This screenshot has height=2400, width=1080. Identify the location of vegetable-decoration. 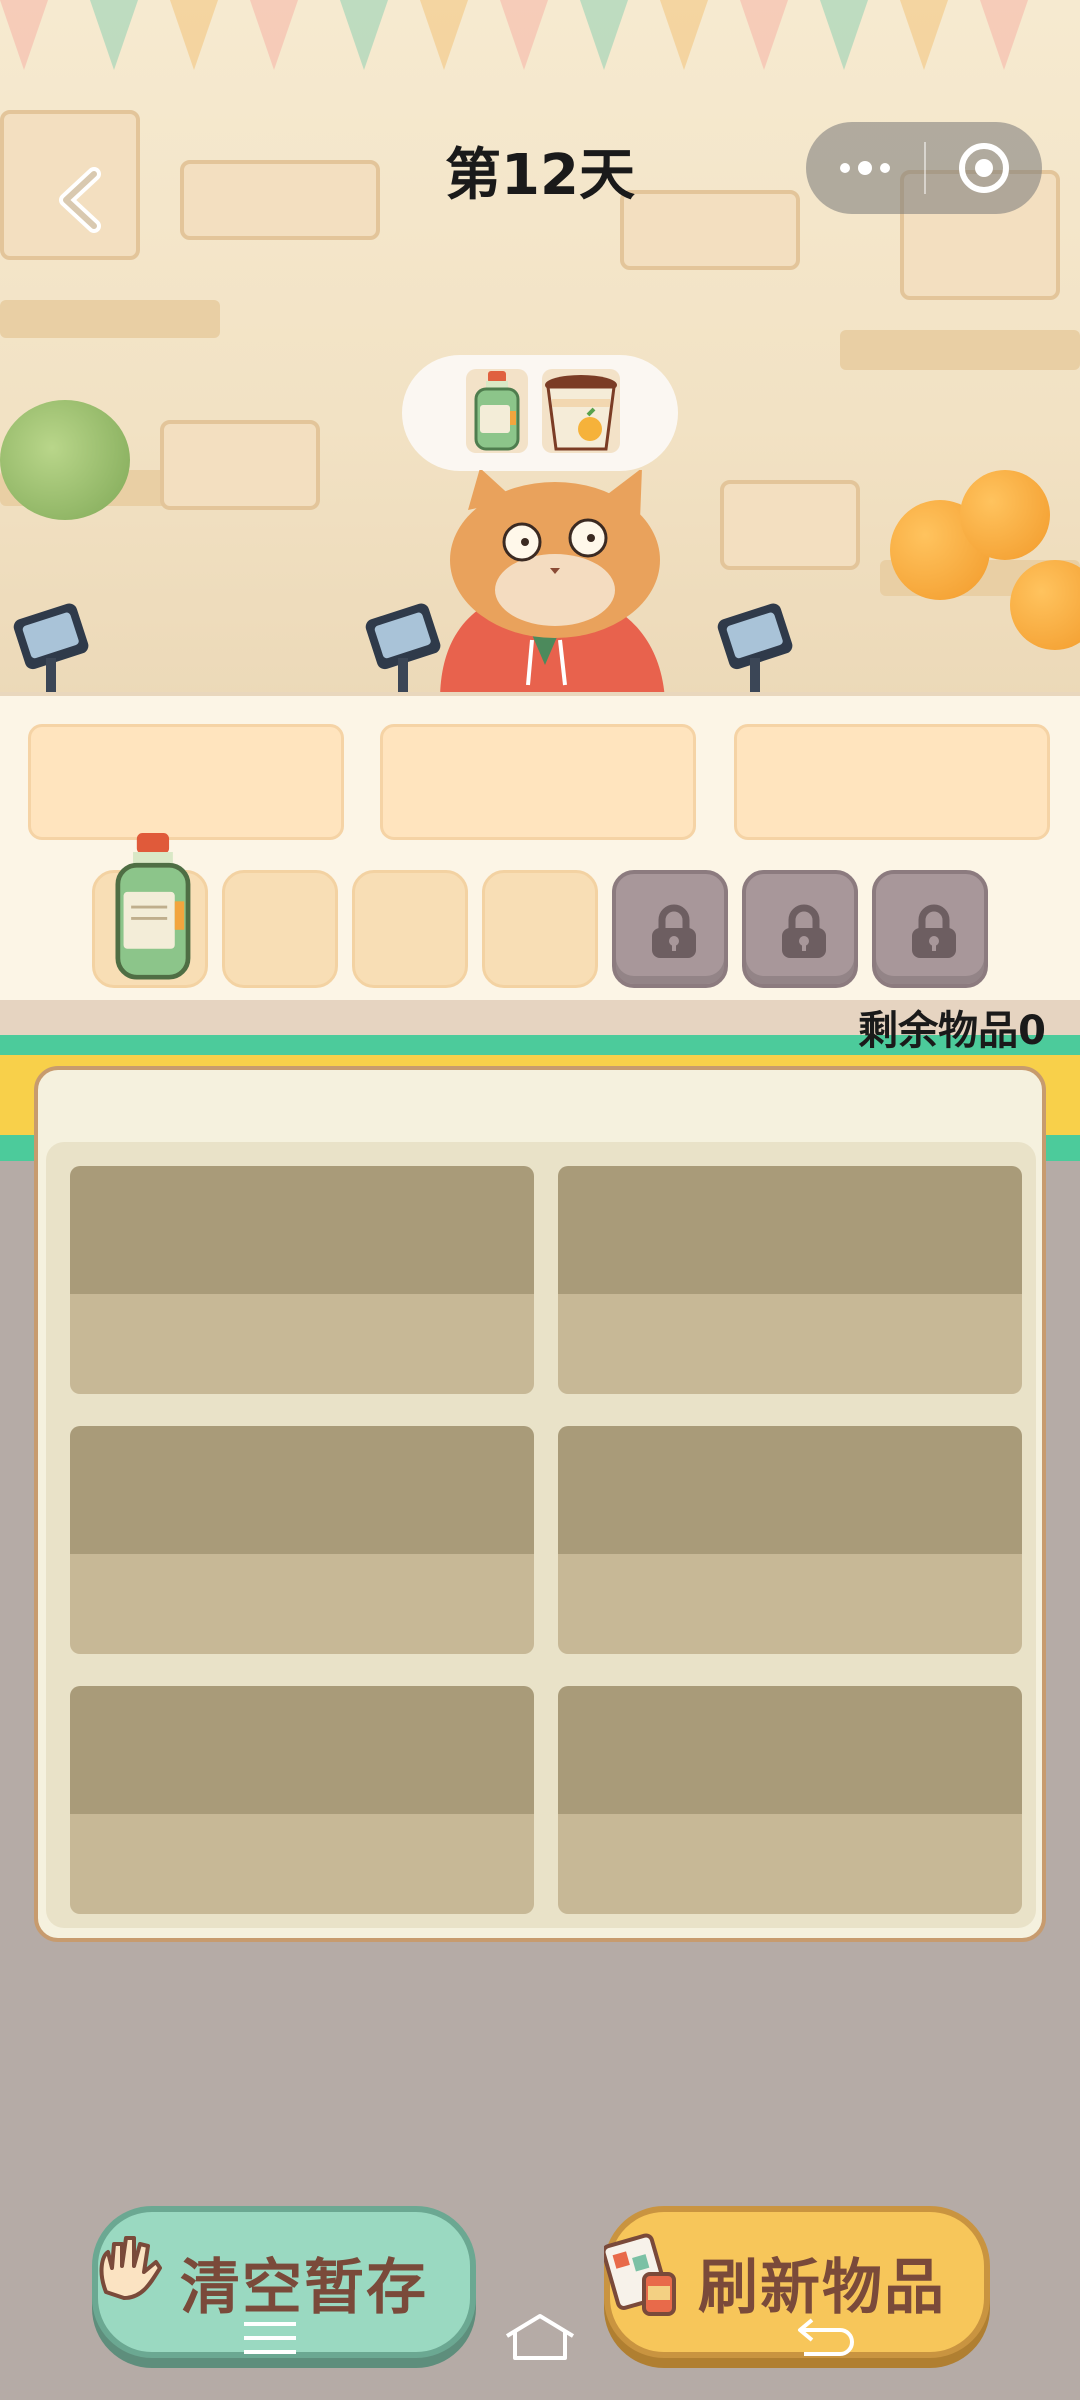
(65, 460).